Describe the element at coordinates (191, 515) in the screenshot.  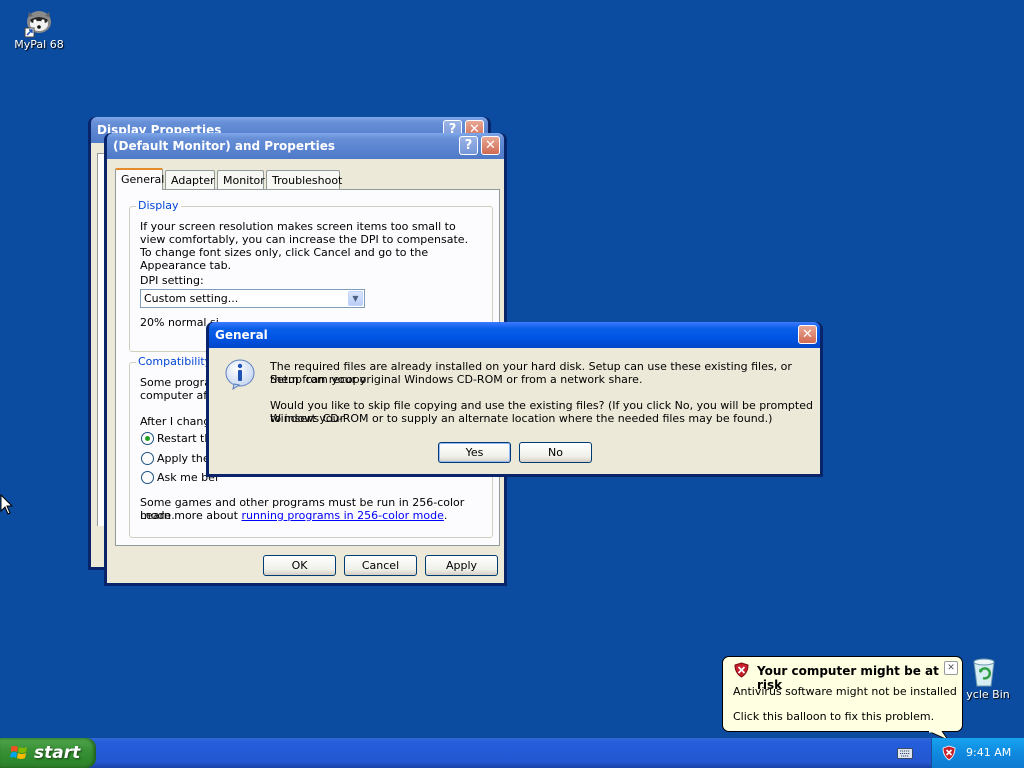
I see `compat-note-prefix: Learn more about` at that location.